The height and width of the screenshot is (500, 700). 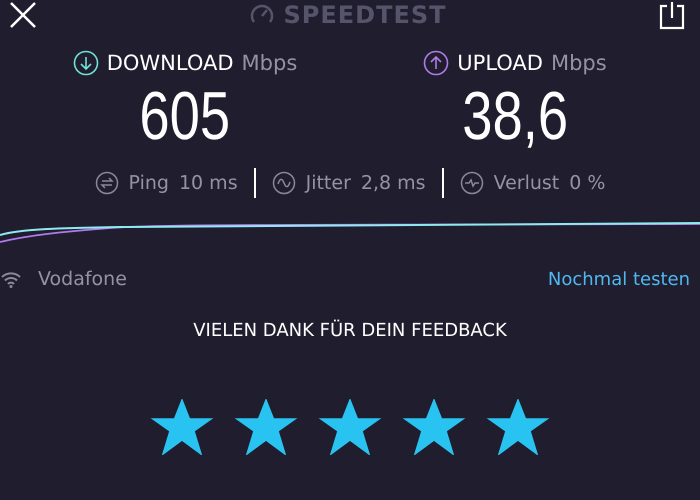 I want to click on metric-label: Verlust, so click(x=527, y=183).